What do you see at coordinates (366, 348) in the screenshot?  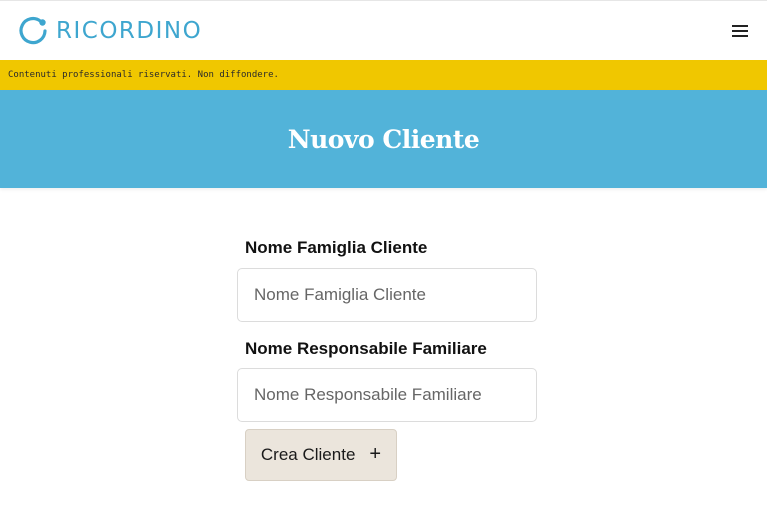 I see `responsible-name-label: Nome Responsabile Familiare` at bounding box center [366, 348].